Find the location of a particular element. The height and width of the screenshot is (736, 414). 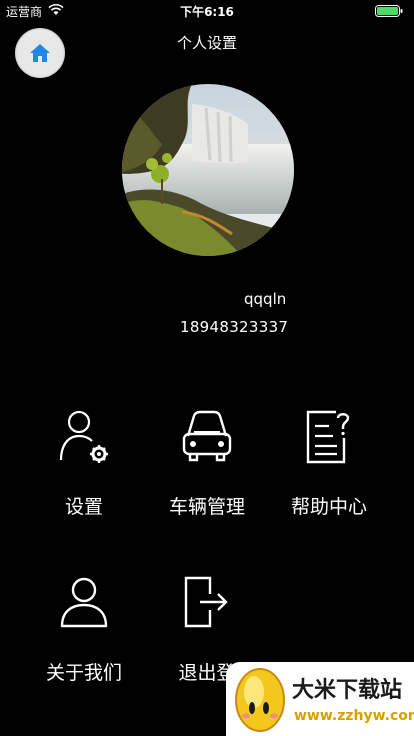

menu-item-settings: 设置 is located at coordinates (84, 463).